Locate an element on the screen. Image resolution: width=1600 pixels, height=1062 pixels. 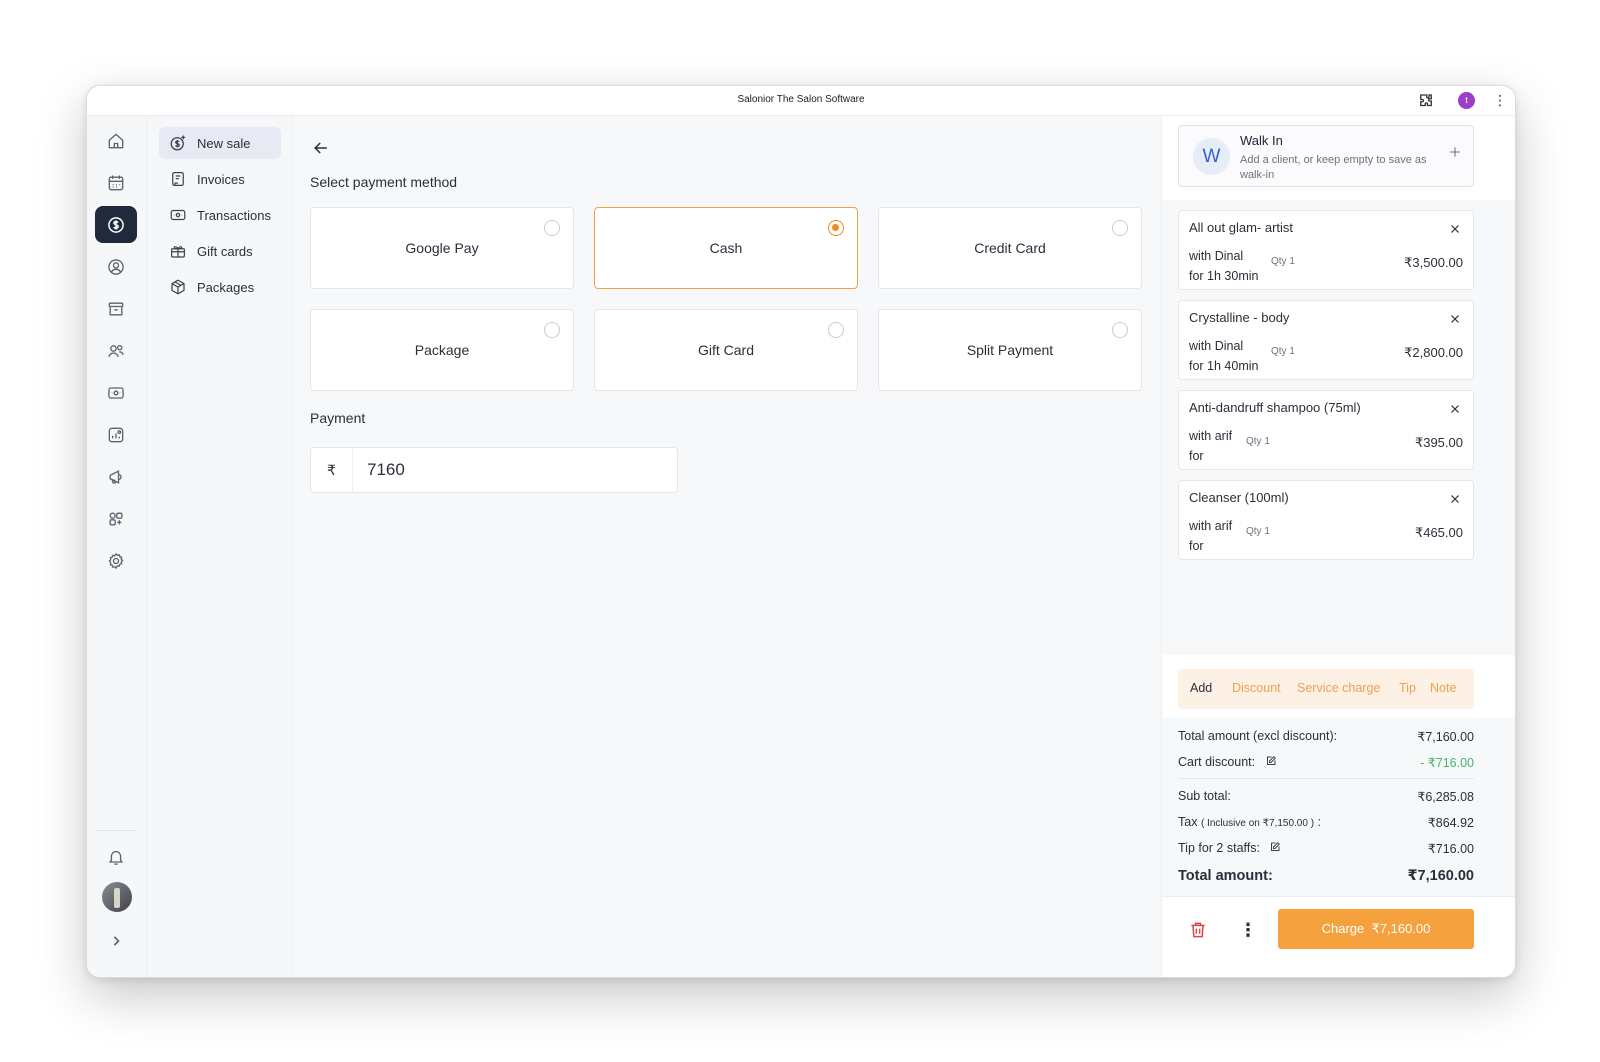
payment-method-package: Package is located at coordinates (442, 350).